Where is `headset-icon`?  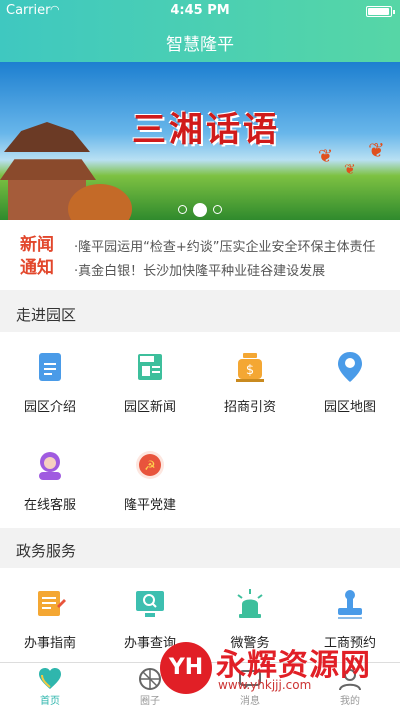
headset-icon is located at coordinates (50, 465).